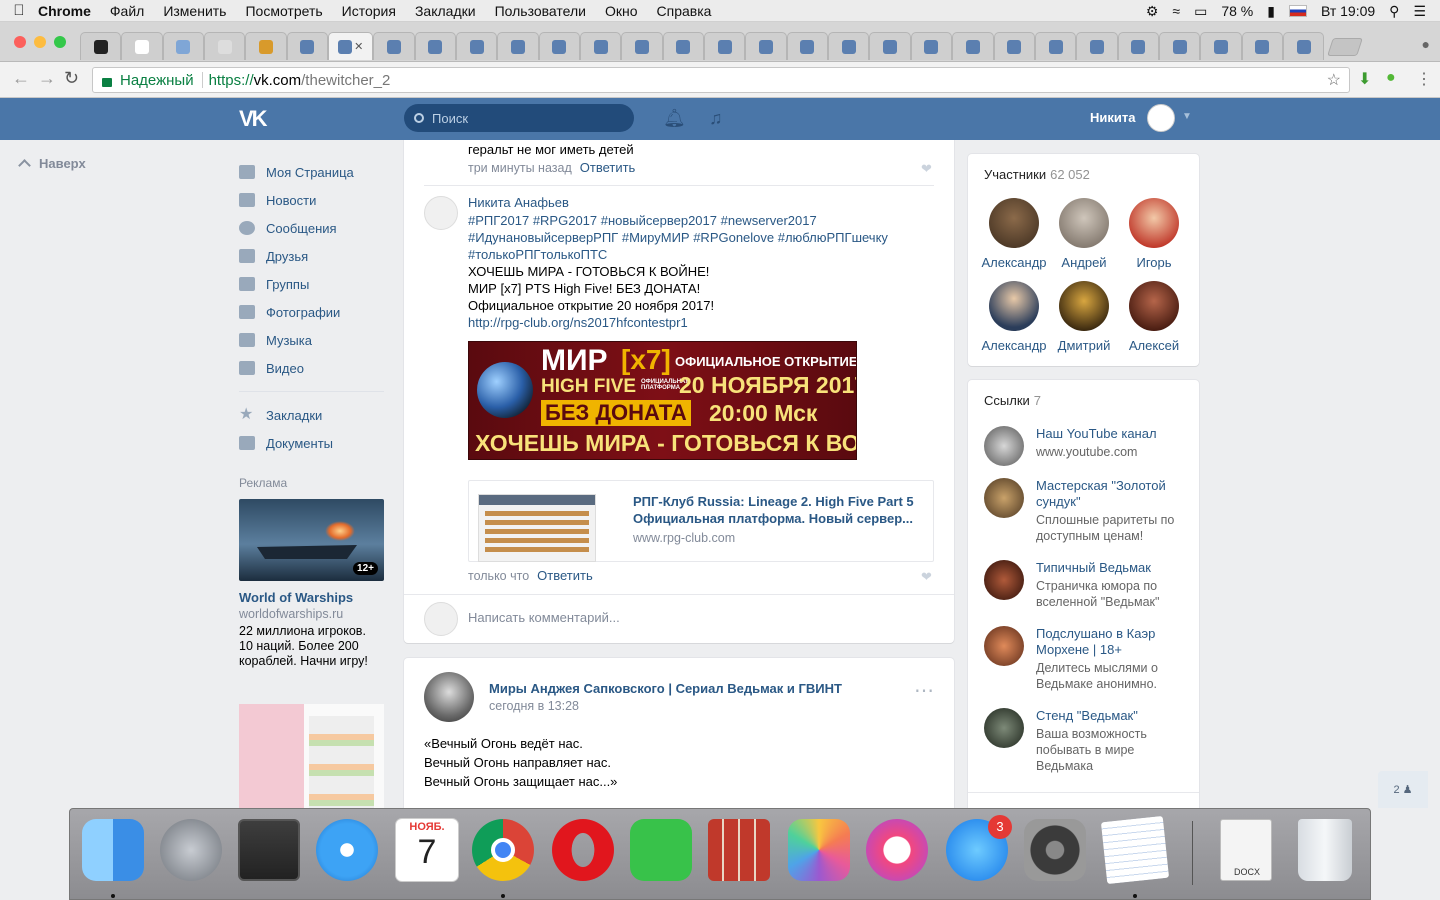 The width and height of the screenshot is (1440, 900). I want to click on menu-history: История, so click(369, 11).